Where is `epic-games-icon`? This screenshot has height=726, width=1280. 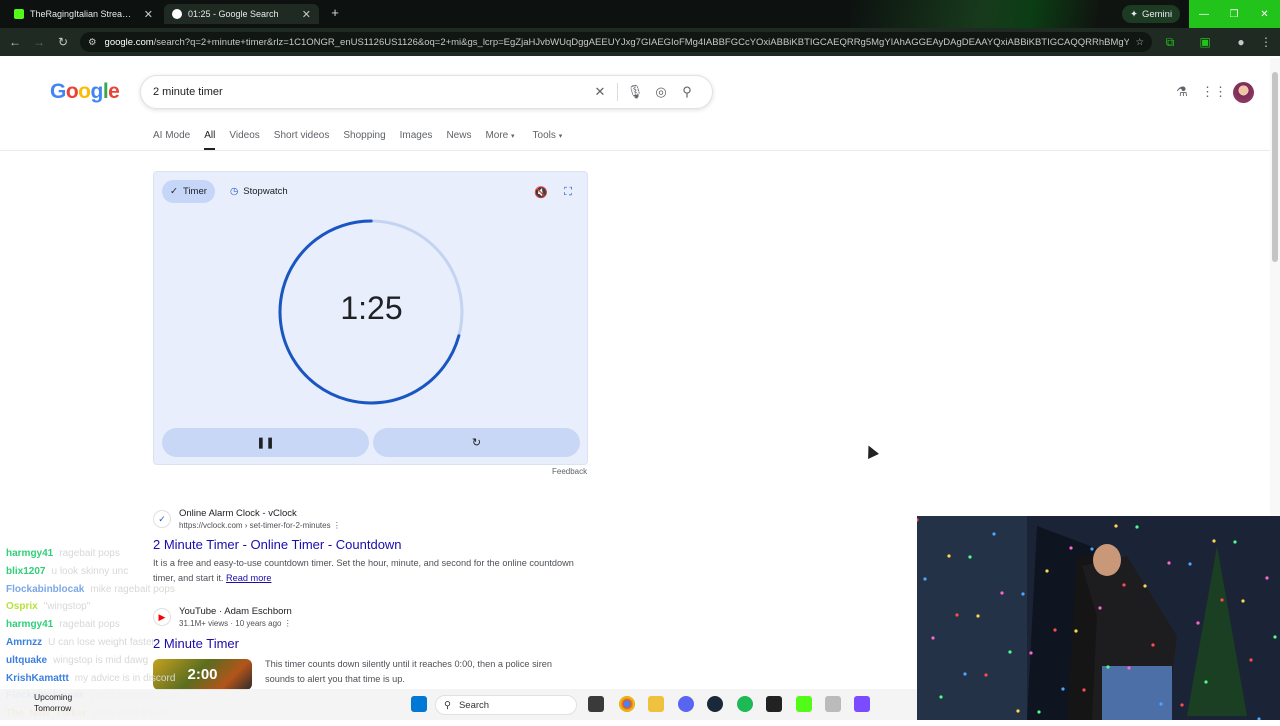
epic-games-icon is located at coordinates (774, 704).